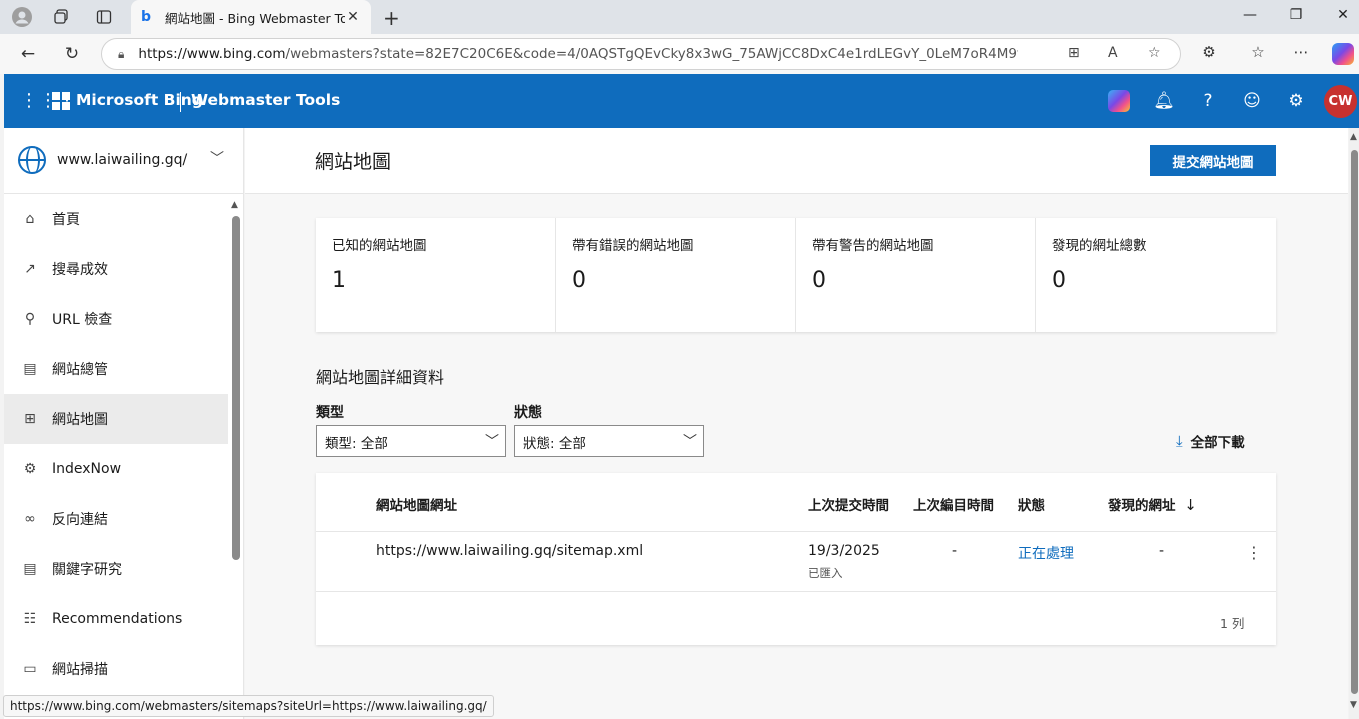 The height and width of the screenshot is (719, 1359). I want to click on link-icon: ∞, so click(30, 519).